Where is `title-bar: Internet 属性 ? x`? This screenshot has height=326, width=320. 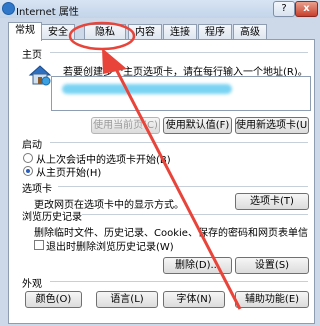 title-bar: Internet 属性 ? x is located at coordinates (159, 9).